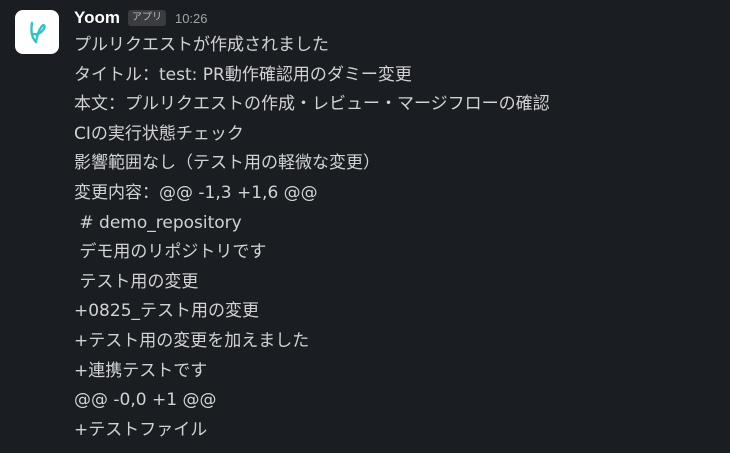 The width and height of the screenshot is (730, 453). Describe the element at coordinates (201, 45) in the screenshot. I see `message-line: プルリクエストが作成されました` at that location.